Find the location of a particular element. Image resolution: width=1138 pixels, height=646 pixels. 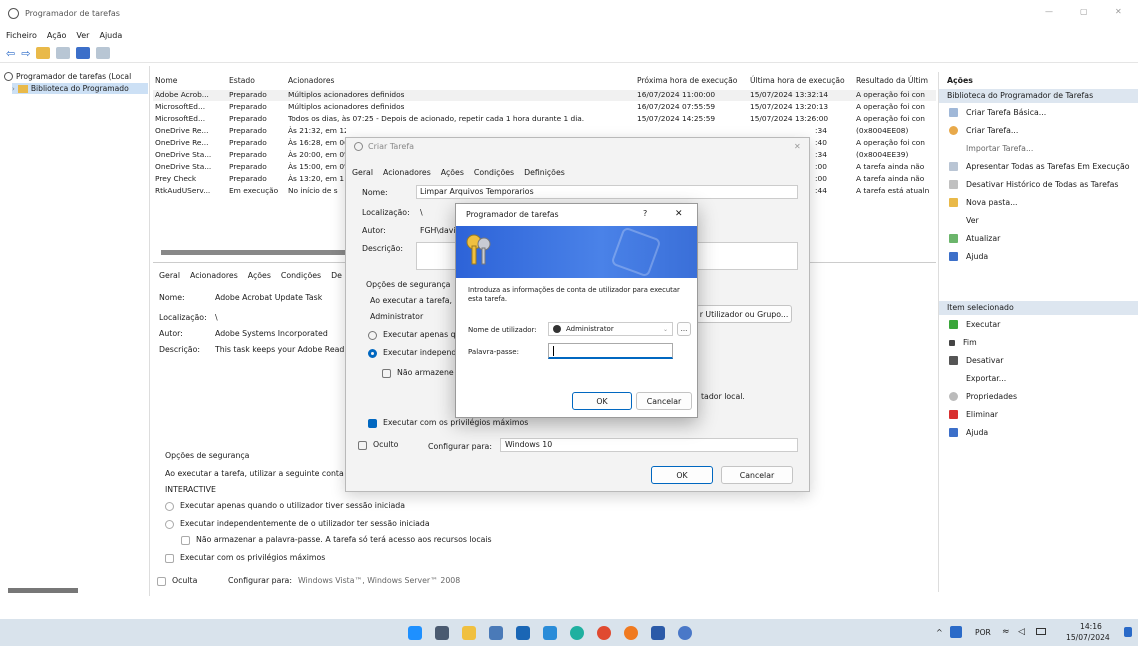

battery-icon is located at coordinates (1041, 631).